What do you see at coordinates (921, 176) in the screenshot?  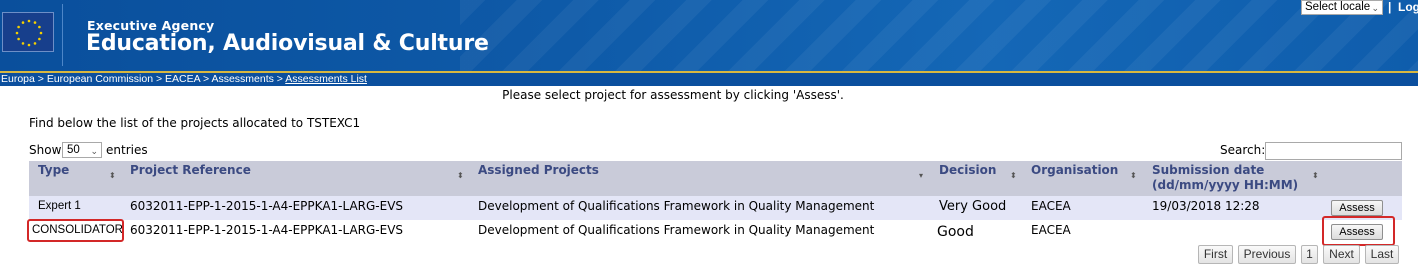 I see `sort-desc-icon: ▾` at bounding box center [921, 176].